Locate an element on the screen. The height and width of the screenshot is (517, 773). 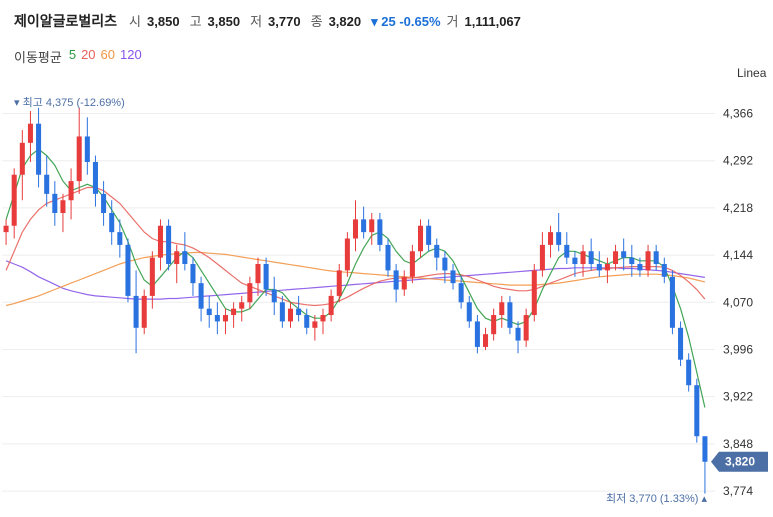
max-annotation: ▾ 최고 4,375 (-12.69%) is located at coordinates (69, 102).